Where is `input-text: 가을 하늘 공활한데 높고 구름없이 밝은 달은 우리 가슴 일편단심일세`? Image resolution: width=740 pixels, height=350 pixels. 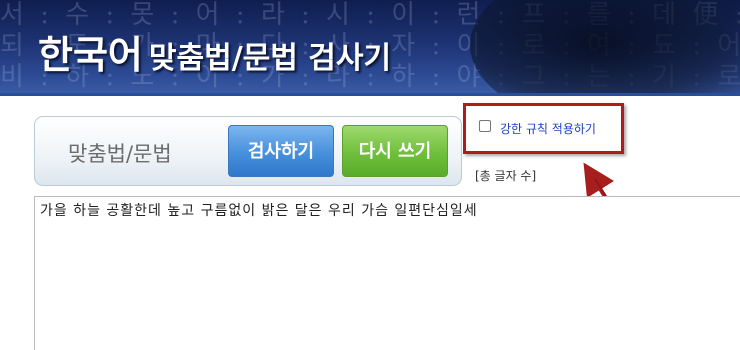
input-text: 가을 하늘 공활한데 높고 구름없이 밝은 달은 우리 가슴 일편단심일세 is located at coordinates (259, 210).